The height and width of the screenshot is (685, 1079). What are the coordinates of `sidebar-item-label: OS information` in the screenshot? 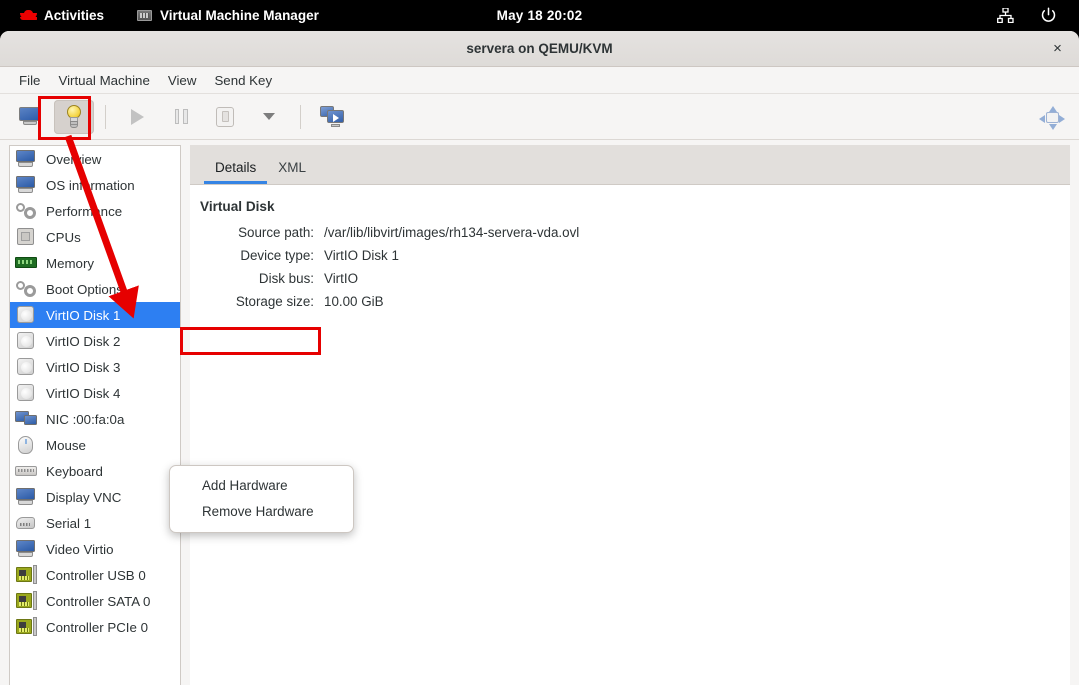 It's located at (90, 185).